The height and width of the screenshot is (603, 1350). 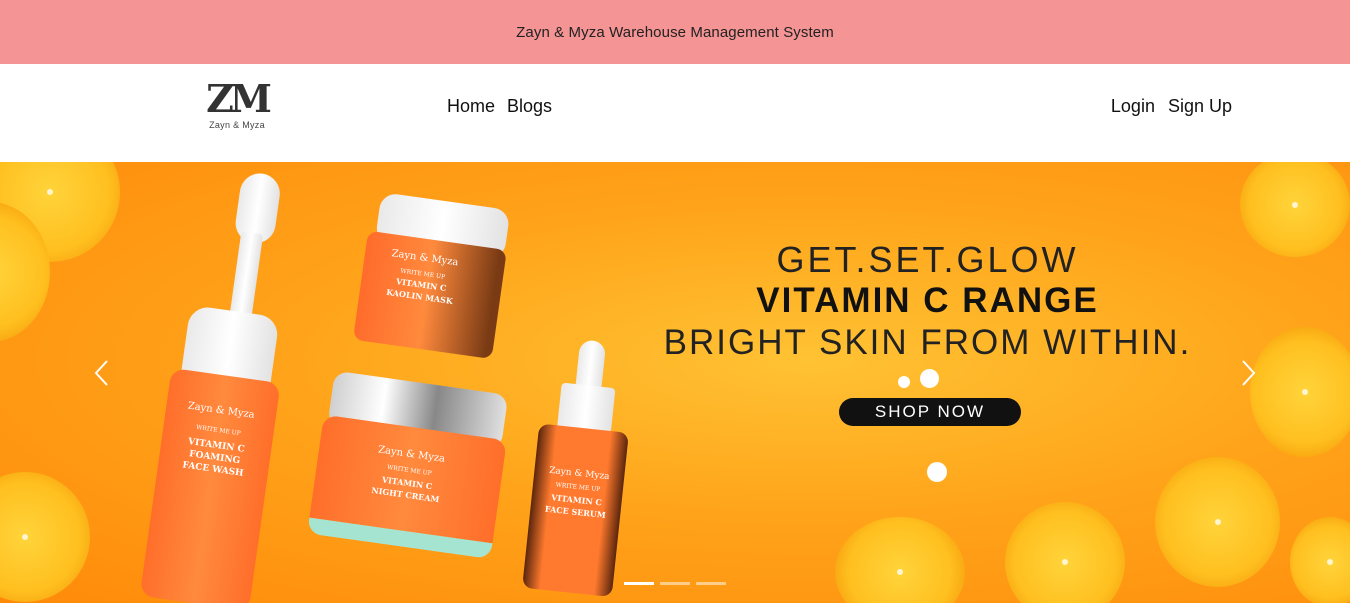 I want to click on carousel-next-button, so click(x=1248, y=373).